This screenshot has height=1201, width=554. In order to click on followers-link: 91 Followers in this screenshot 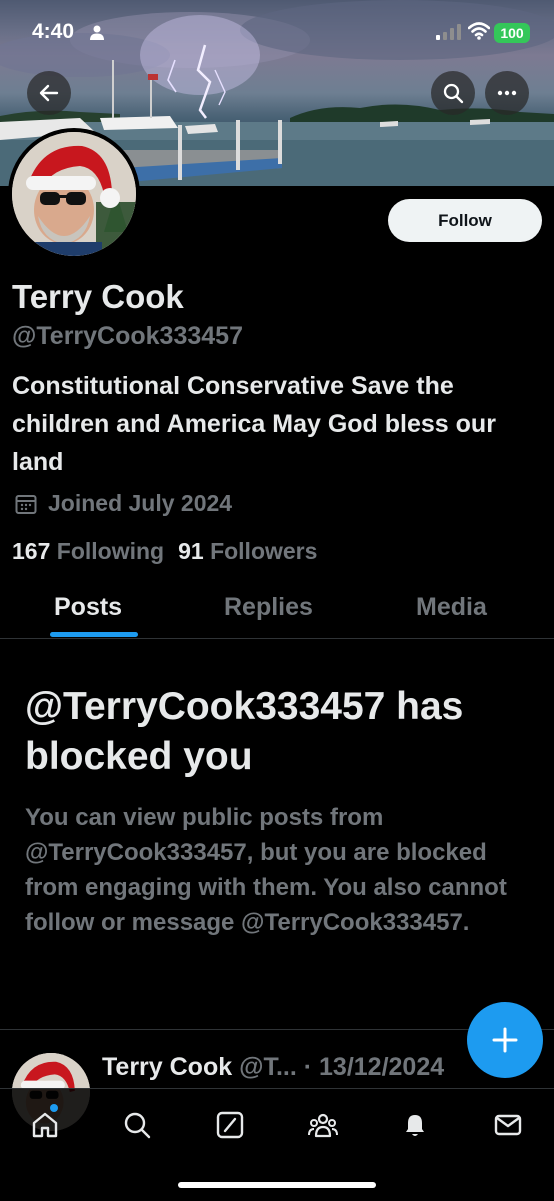, I will do `click(247, 551)`.